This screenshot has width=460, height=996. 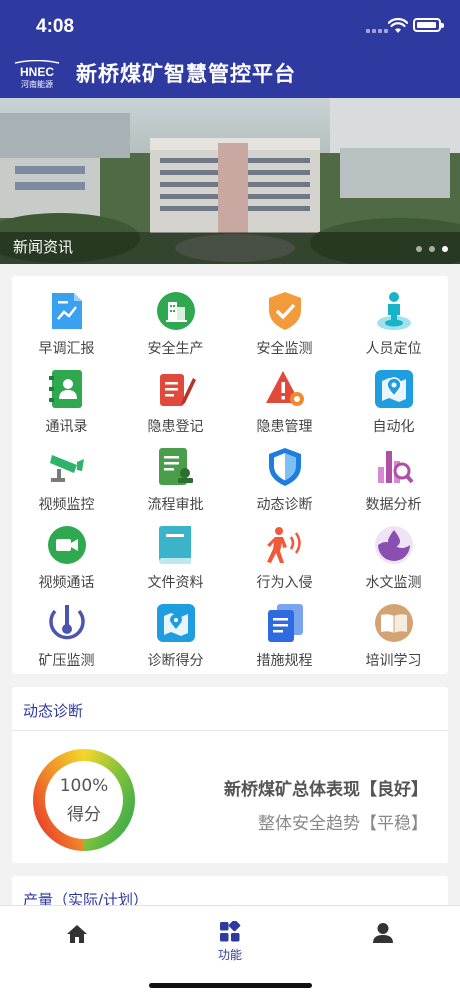 What do you see at coordinates (176, 467) in the screenshot?
I see `approval-document-icon` at bounding box center [176, 467].